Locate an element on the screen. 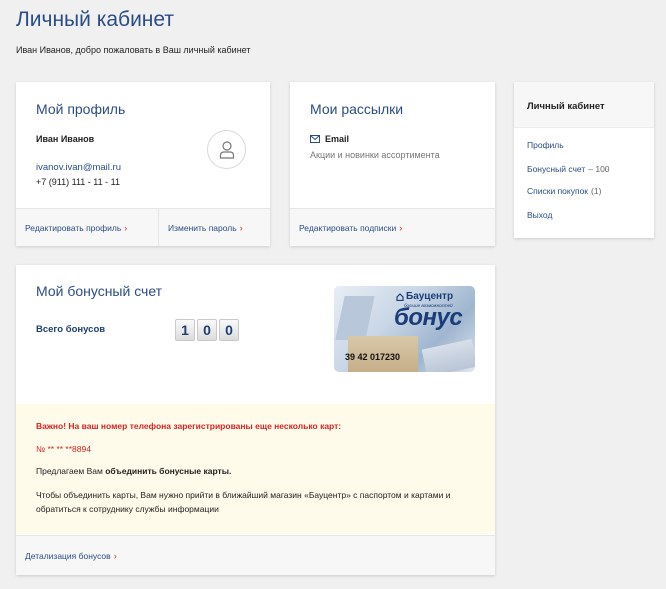 Image resolution: width=666 pixels, height=589 pixels. notice-offer-prefix: Предлагаем Вам is located at coordinates (71, 471).